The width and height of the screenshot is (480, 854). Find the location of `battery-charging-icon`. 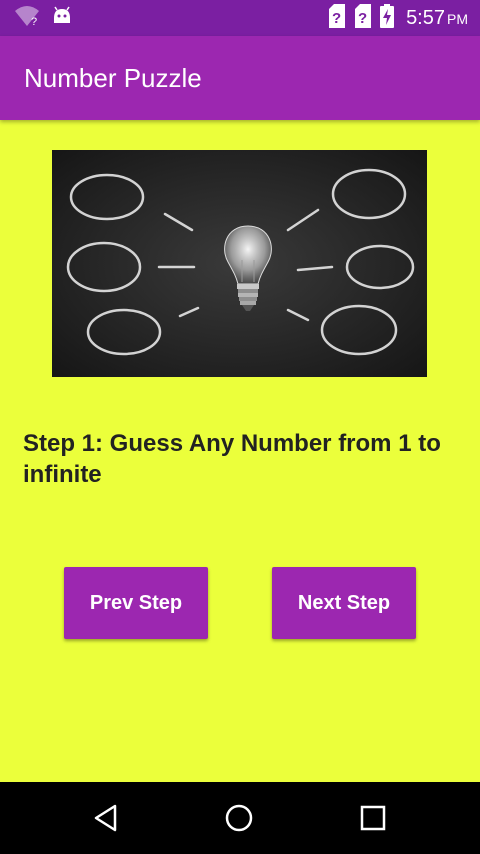

battery-charging-icon is located at coordinates (387, 18).